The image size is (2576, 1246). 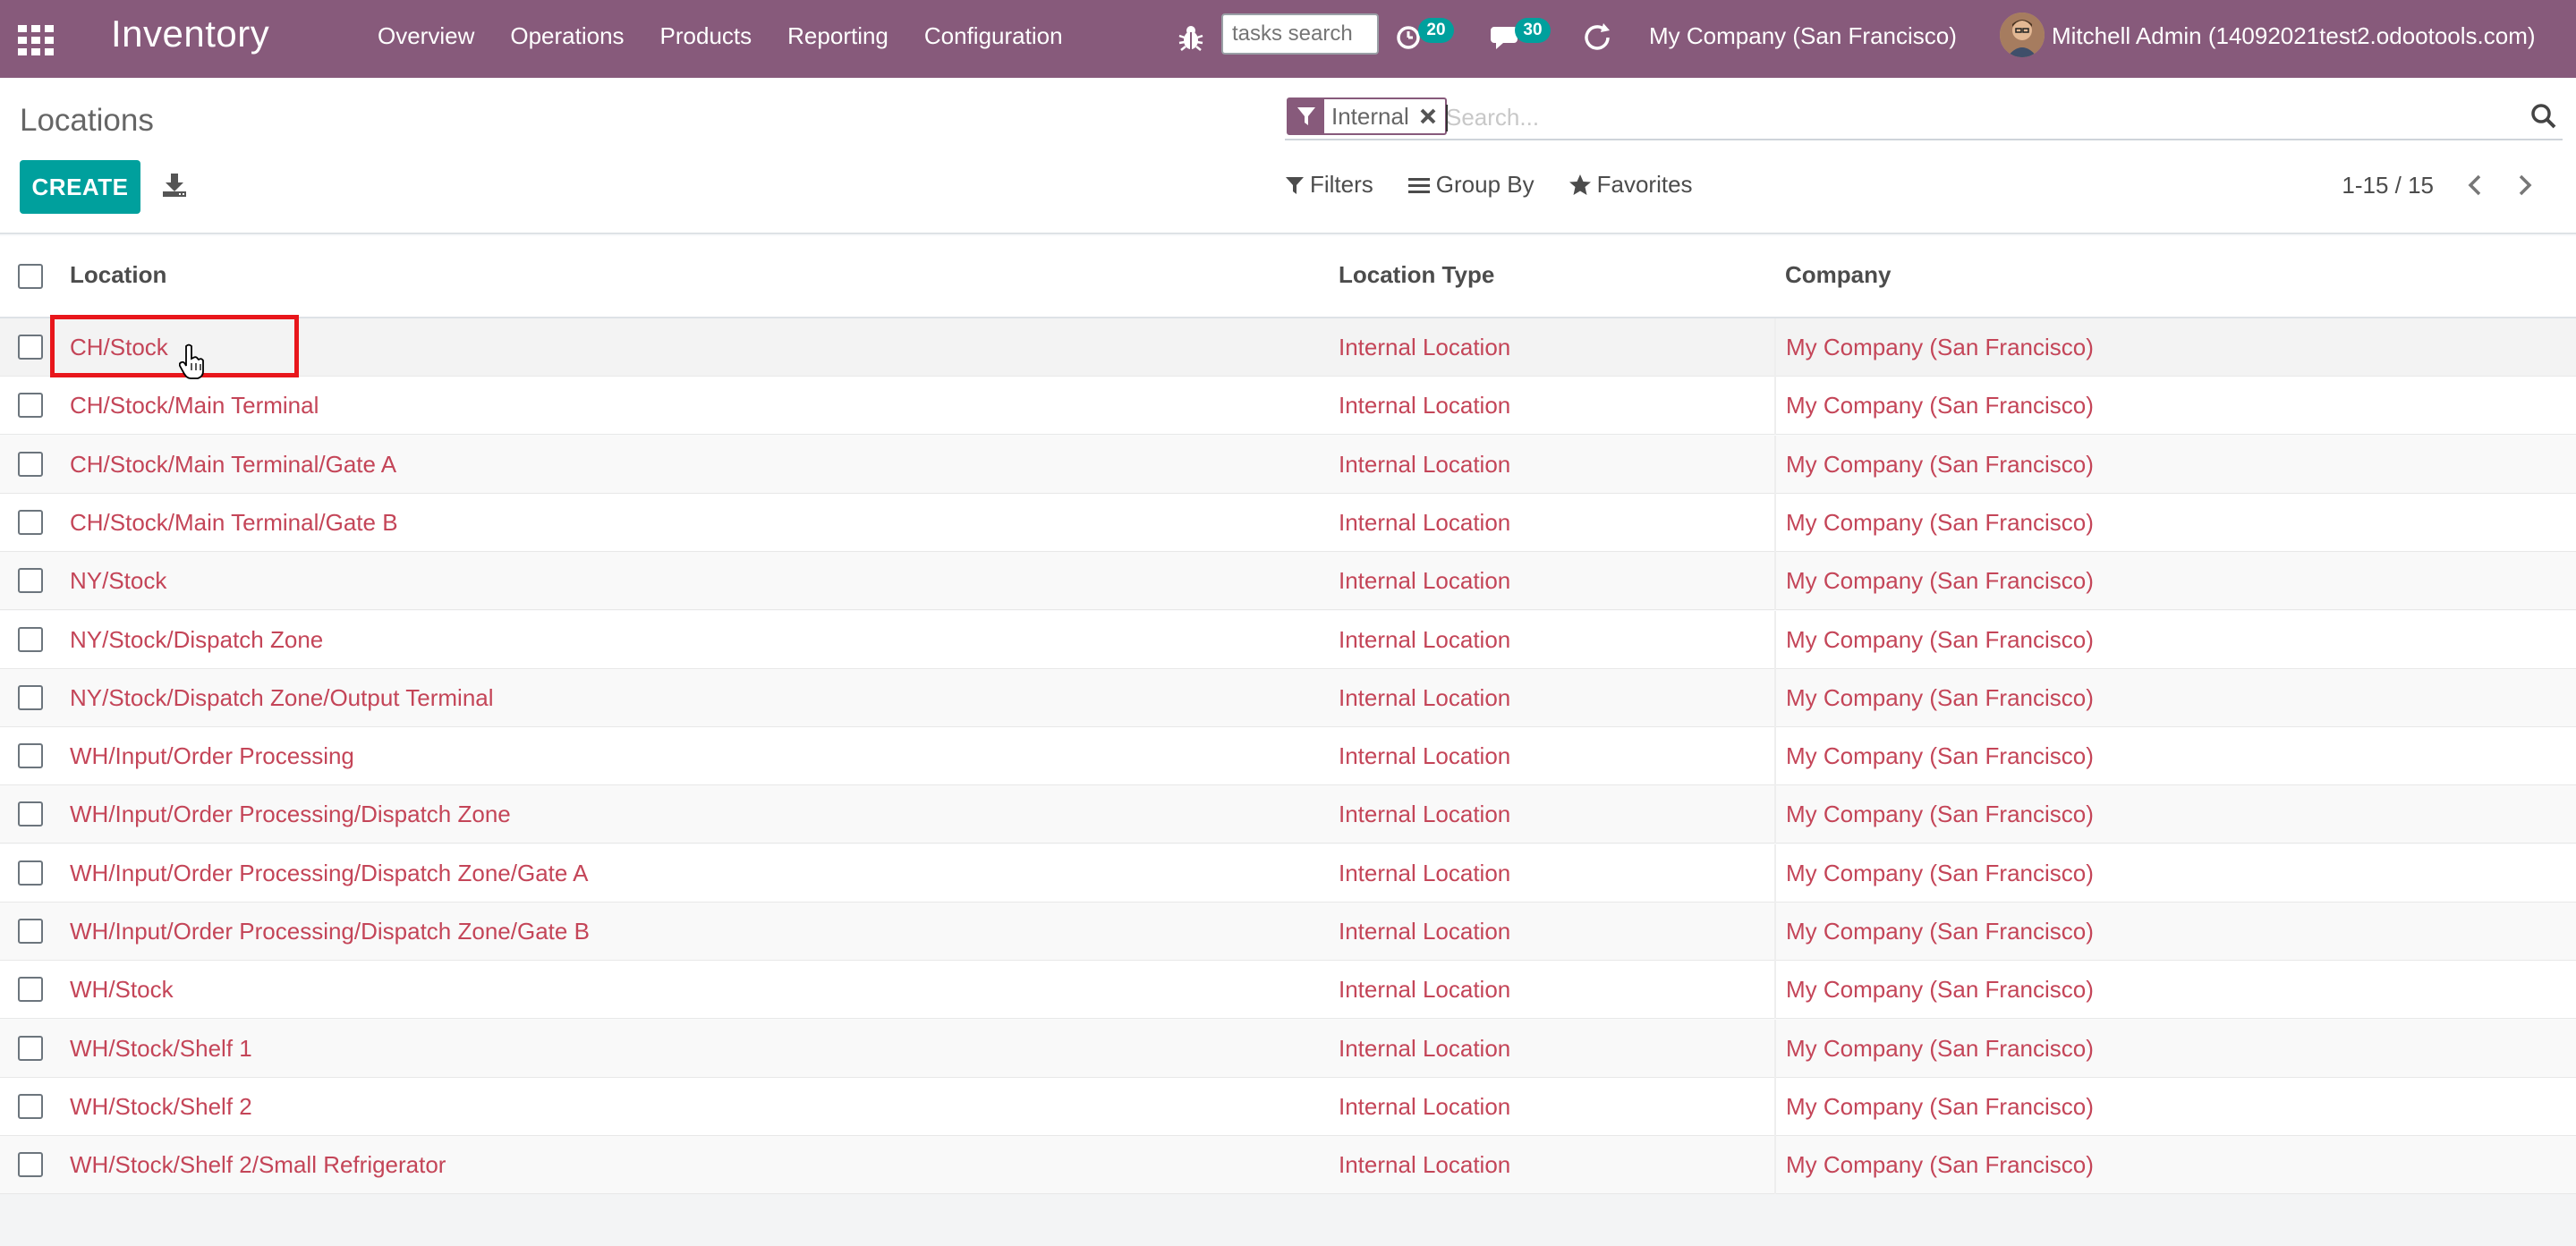 I want to click on column-header-location: Location, so click(x=118, y=275).